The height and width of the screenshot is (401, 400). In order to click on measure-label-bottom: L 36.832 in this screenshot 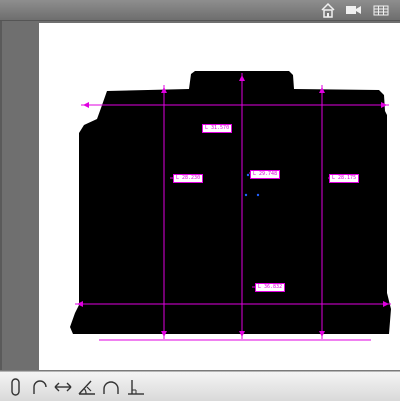, I will do `click(270, 287)`.